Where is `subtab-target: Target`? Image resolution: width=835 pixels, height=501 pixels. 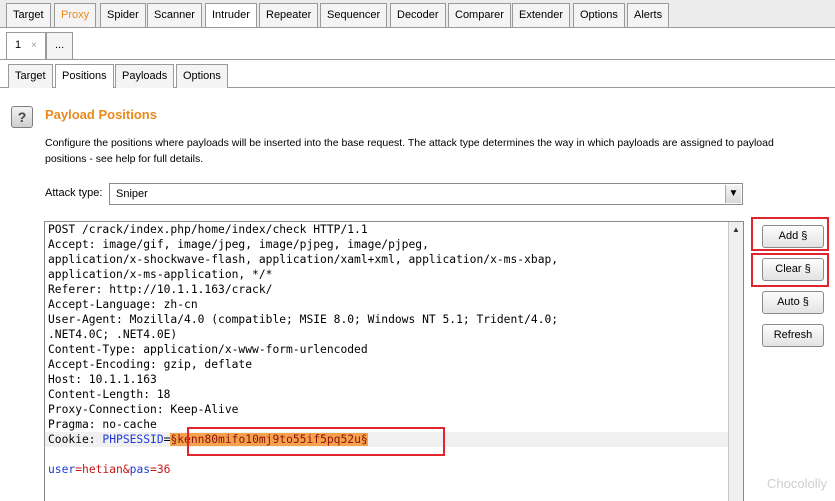 subtab-target: Target is located at coordinates (30, 76).